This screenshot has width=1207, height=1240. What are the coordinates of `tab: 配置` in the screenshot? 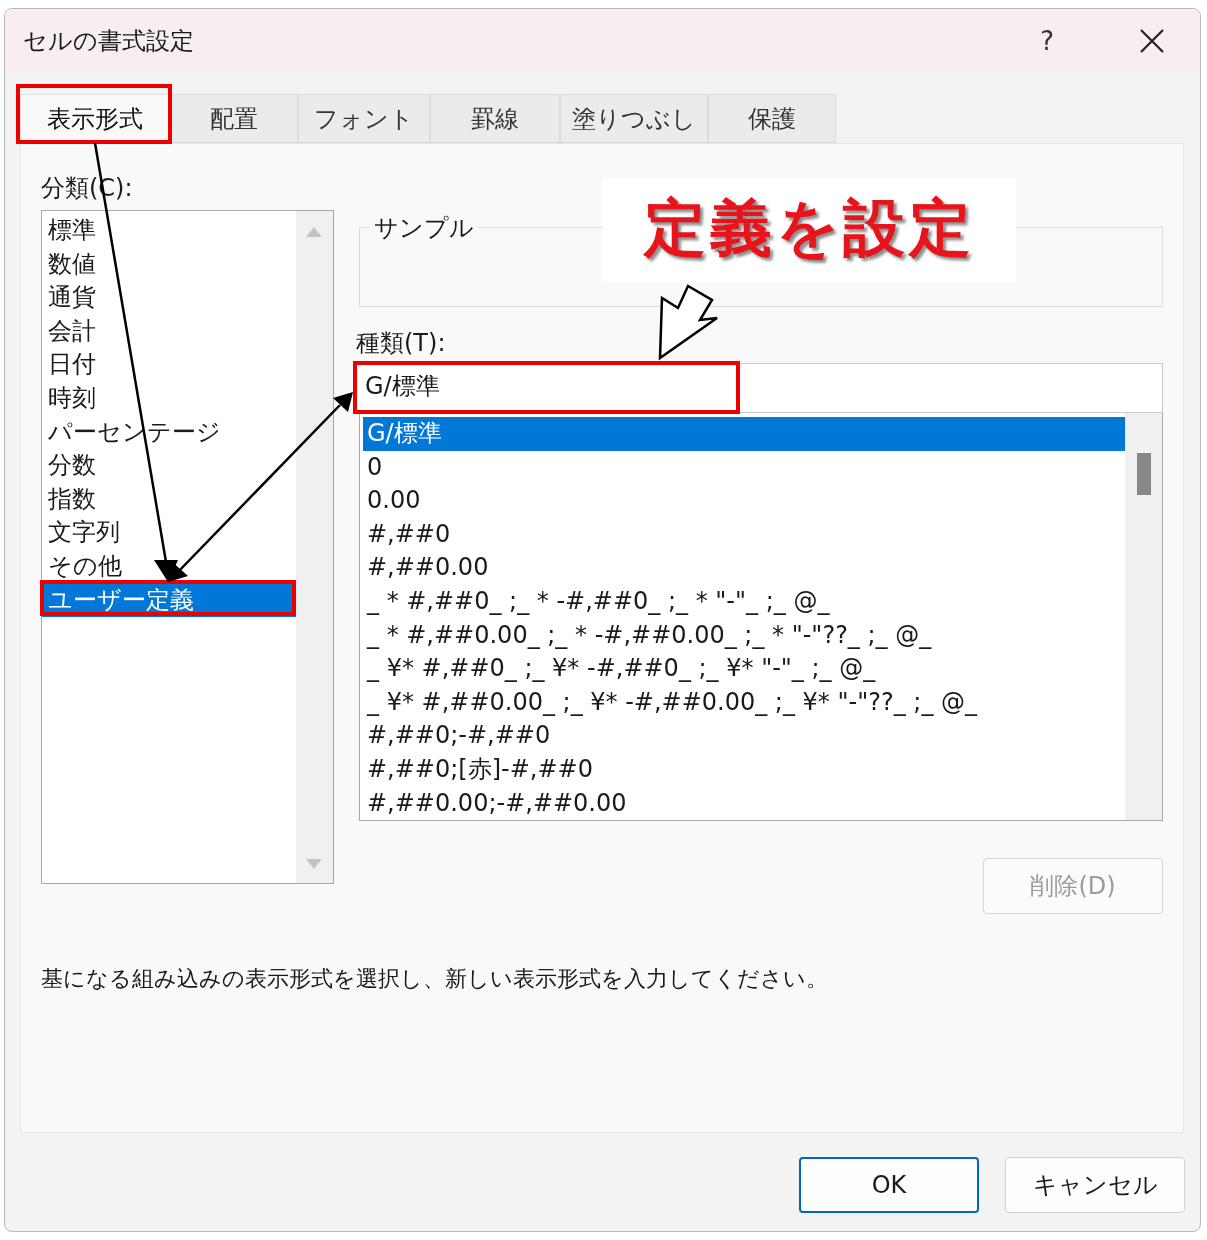 It's located at (234, 118).